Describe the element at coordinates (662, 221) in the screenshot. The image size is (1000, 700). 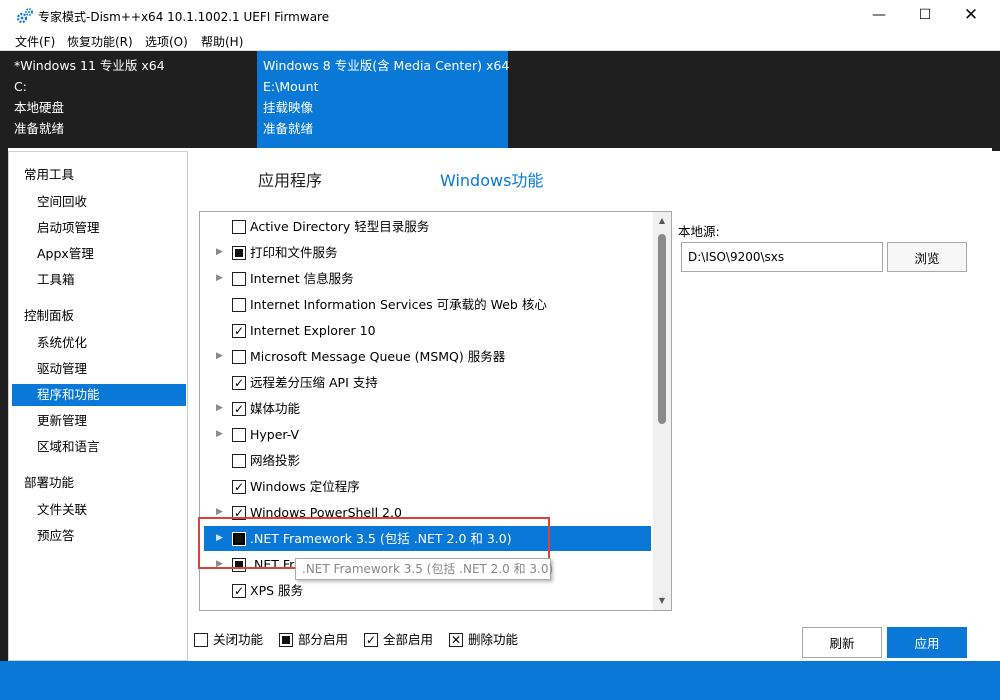
I see `scroll-up-icon: ▲` at that location.